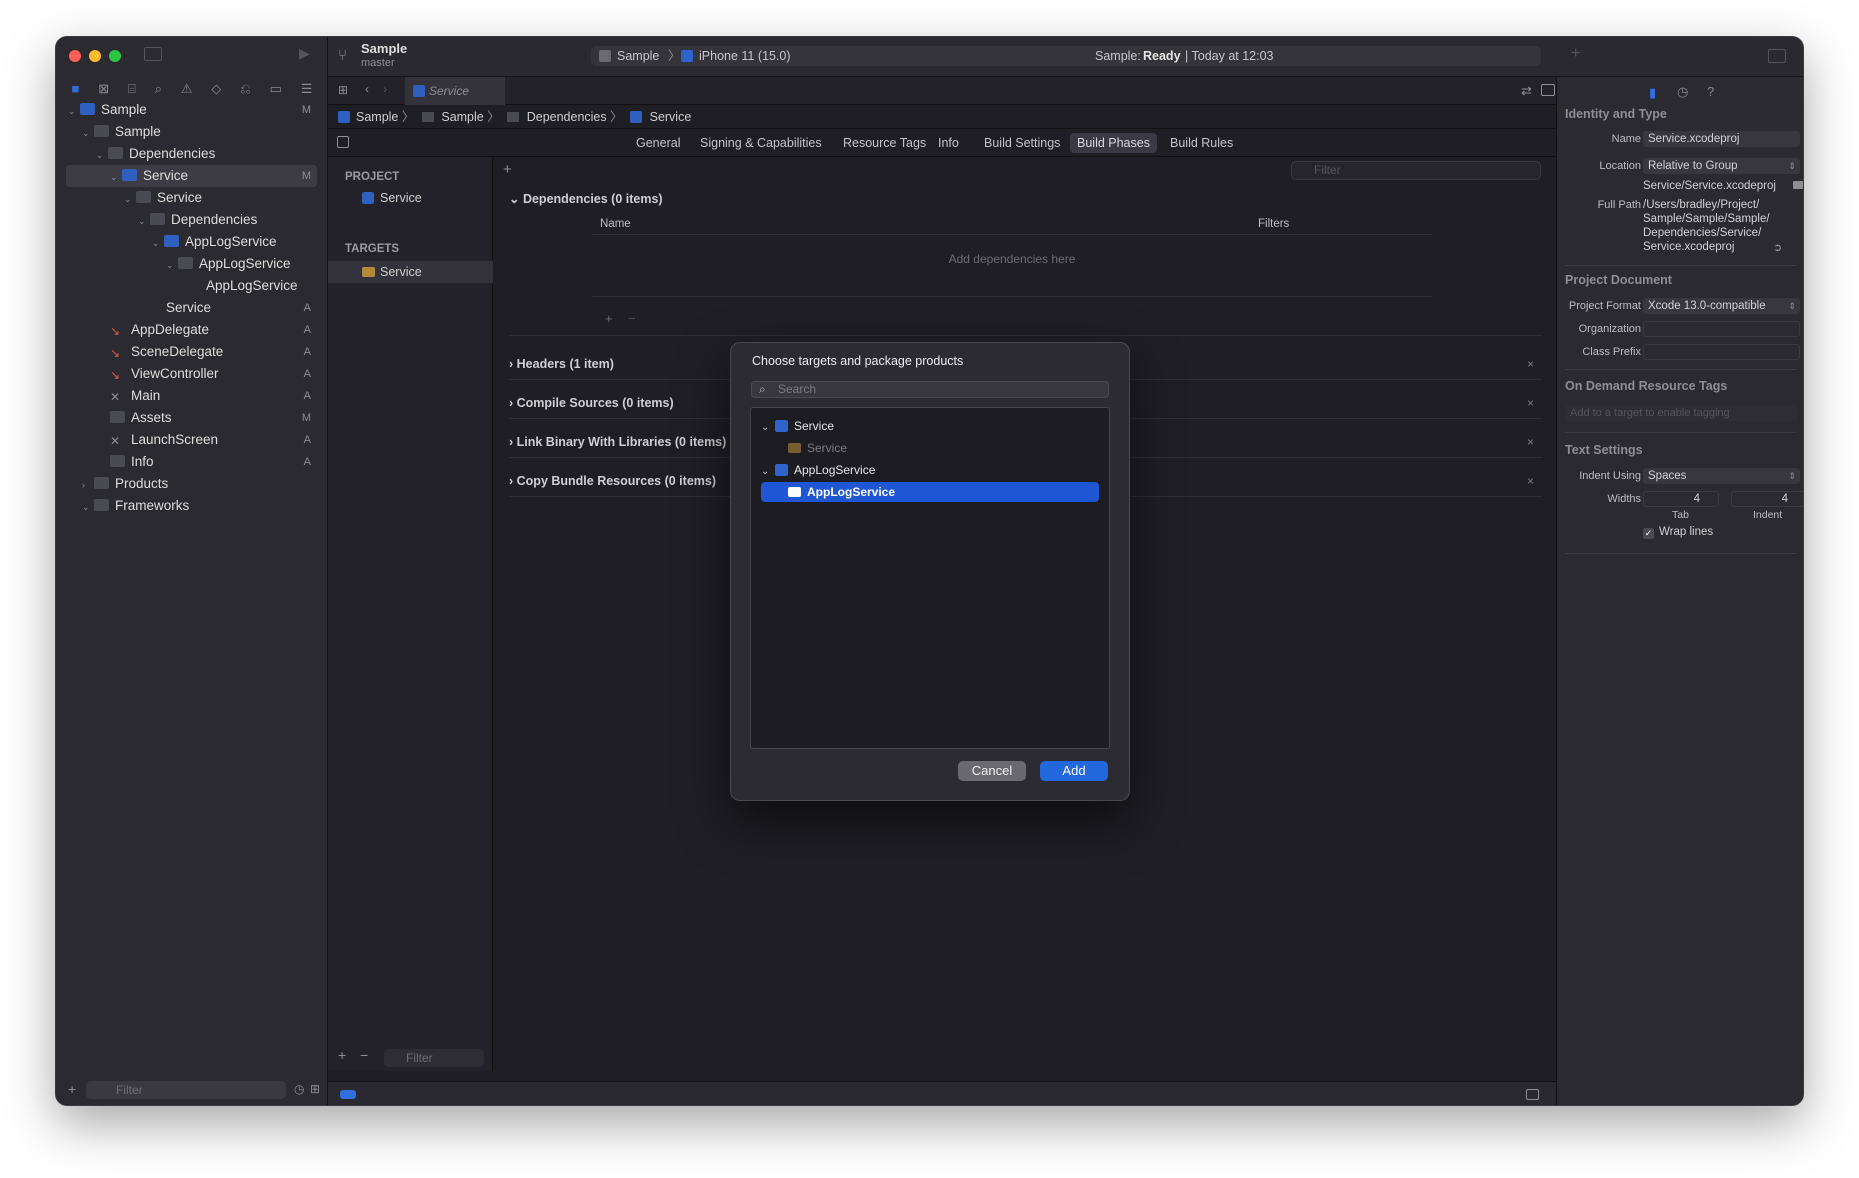 This screenshot has width=1859, height=1178. Describe the element at coordinates (617, 442) in the screenshot. I see `phase-link-binary: › Link Binary With Libraries (0 items)` at that location.